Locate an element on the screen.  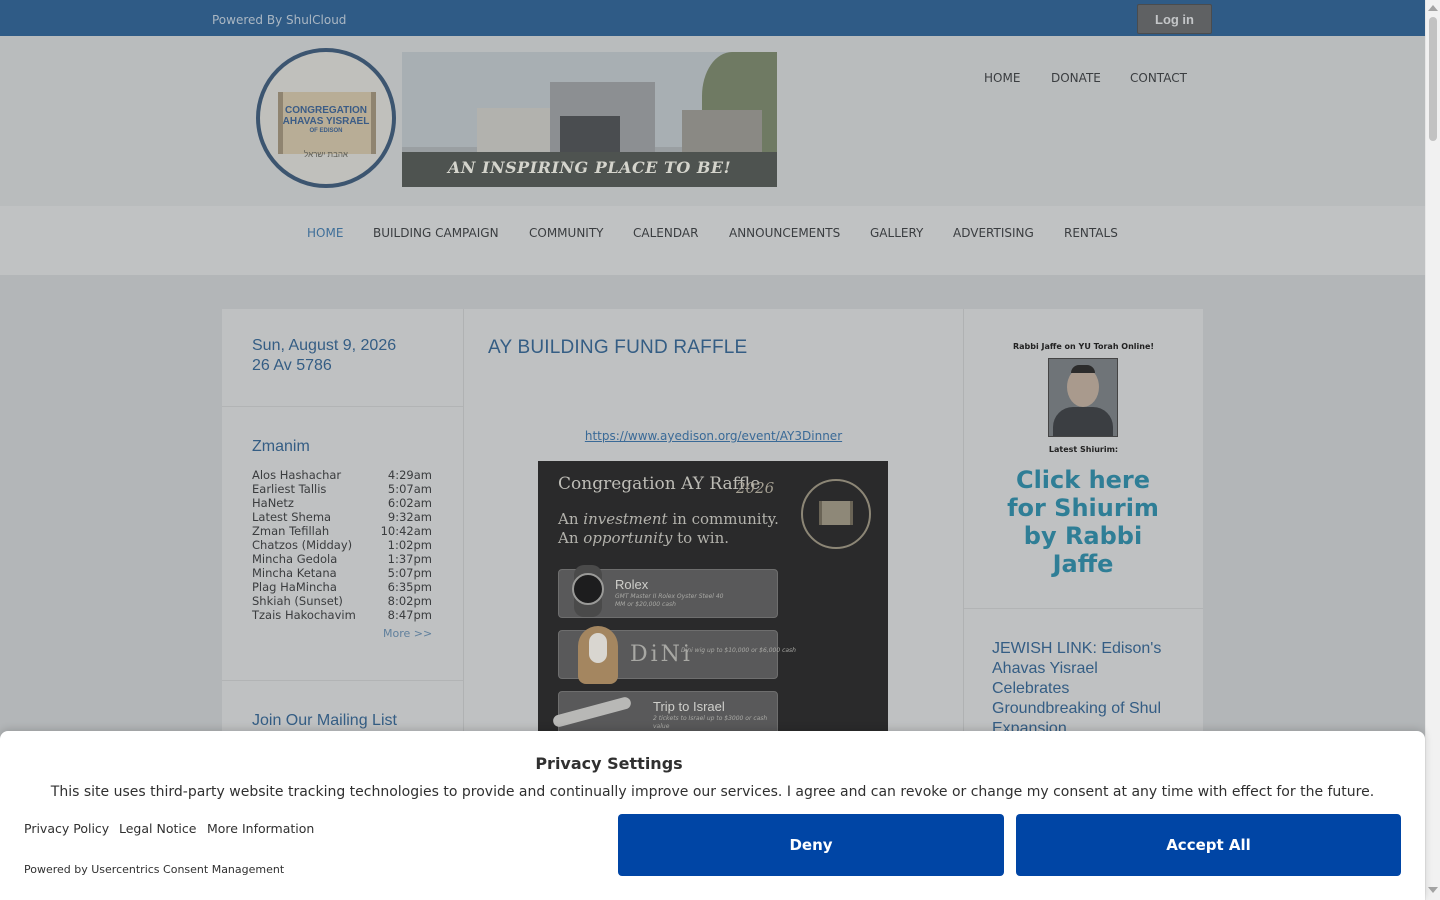
zman-name: Earliest Tallis is located at coordinates (289, 489).